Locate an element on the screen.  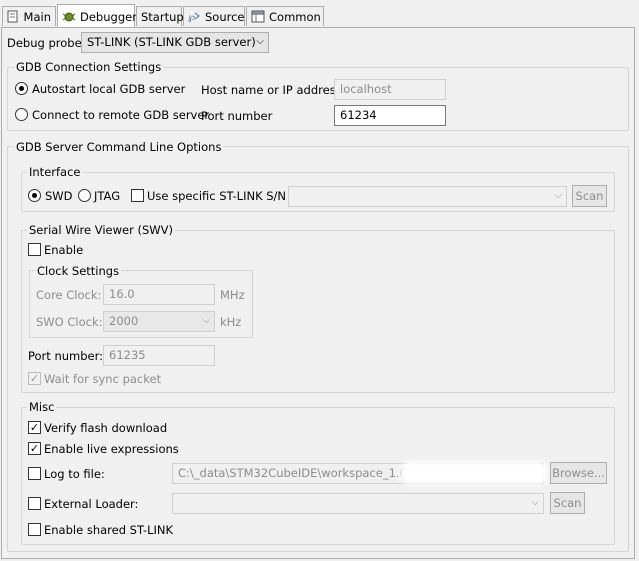
source-icon: ℘ is located at coordinates (194, 17).